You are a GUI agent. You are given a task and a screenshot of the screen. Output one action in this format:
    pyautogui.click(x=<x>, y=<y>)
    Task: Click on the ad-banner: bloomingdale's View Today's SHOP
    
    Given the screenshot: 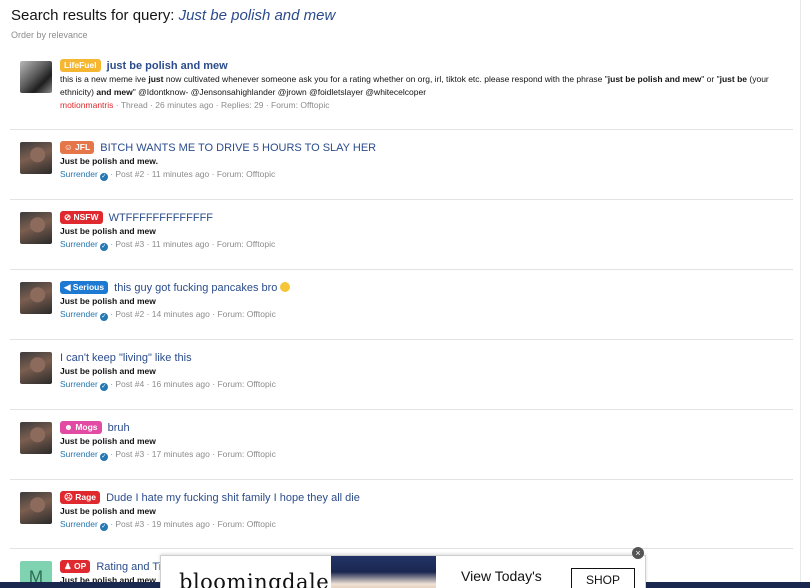 What is the action you would take?
    pyautogui.click(x=403, y=571)
    